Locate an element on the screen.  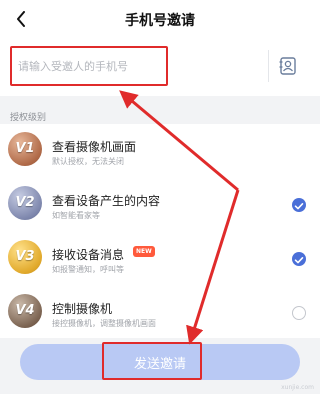
permission-row-v3: V3 接收设备消息 NEW 如报警通知，呼叫等 is located at coordinates (160, 259).